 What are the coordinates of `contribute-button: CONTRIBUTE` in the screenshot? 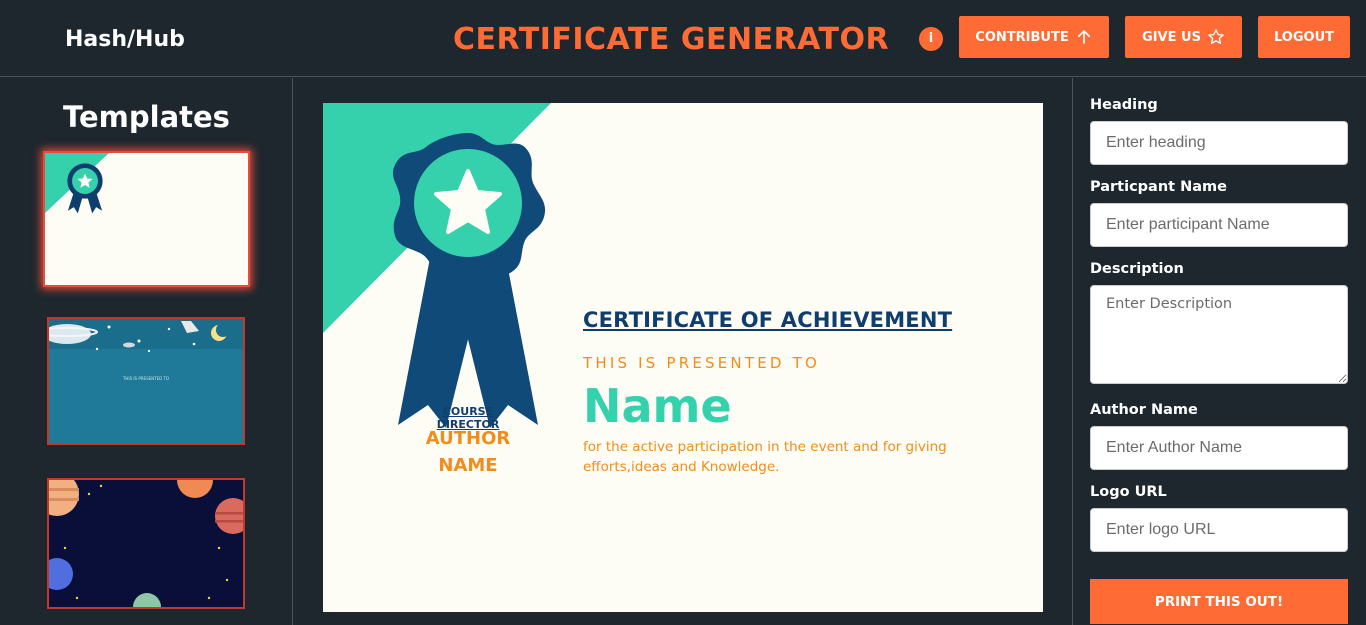 It's located at (1034, 37).